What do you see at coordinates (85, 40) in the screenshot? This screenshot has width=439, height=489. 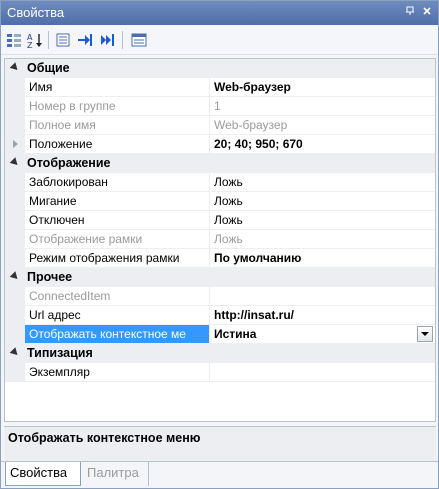 I see `events-icon` at bounding box center [85, 40].